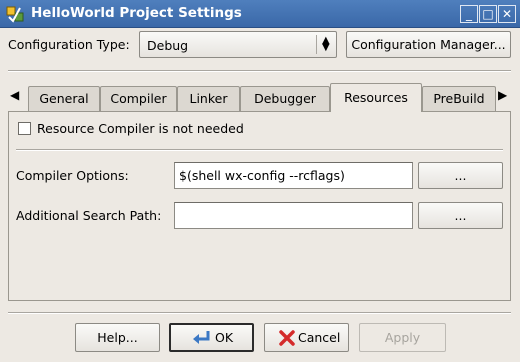 This screenshot has width=520, height=362. What do you see at coordinates (69, 44) in the screenshot?
I see `configuration-type-label: Configuration Type:` at bounding box center [69, 44].